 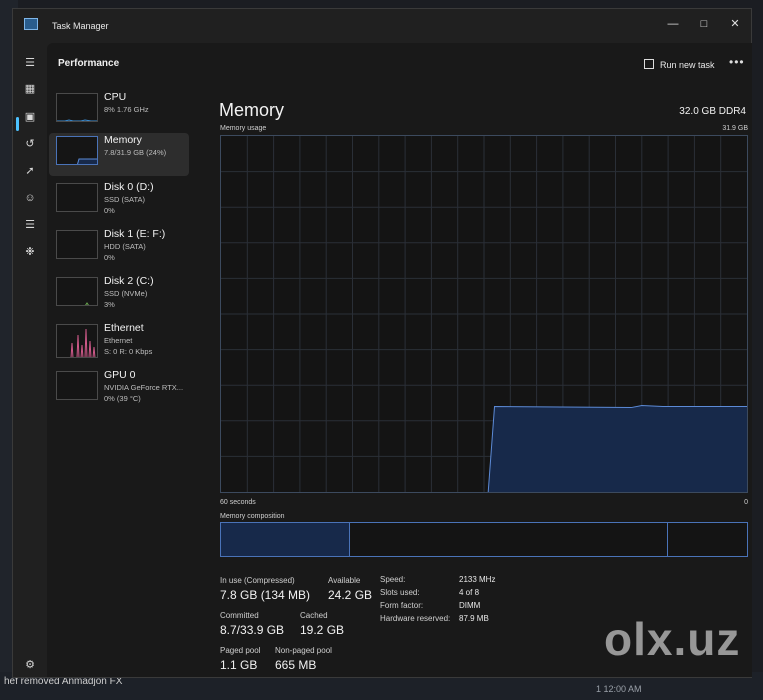 I want to click on resource-name: Disk 1 (E: F:), so click(x=135, y=234).